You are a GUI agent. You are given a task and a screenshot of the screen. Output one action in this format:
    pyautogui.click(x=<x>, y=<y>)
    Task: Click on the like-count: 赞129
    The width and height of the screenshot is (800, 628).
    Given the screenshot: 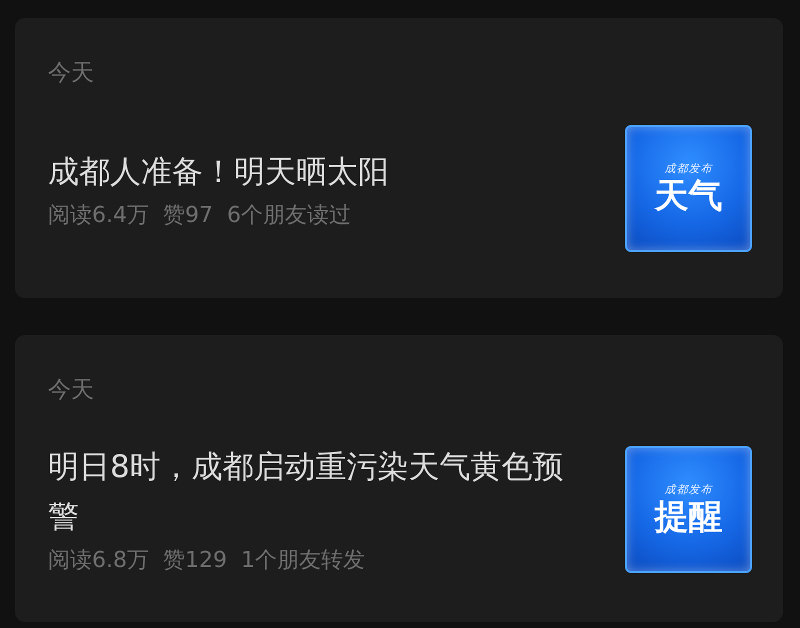 What is the action you would take?
    pyautogui.click(x=195, y=561)
    